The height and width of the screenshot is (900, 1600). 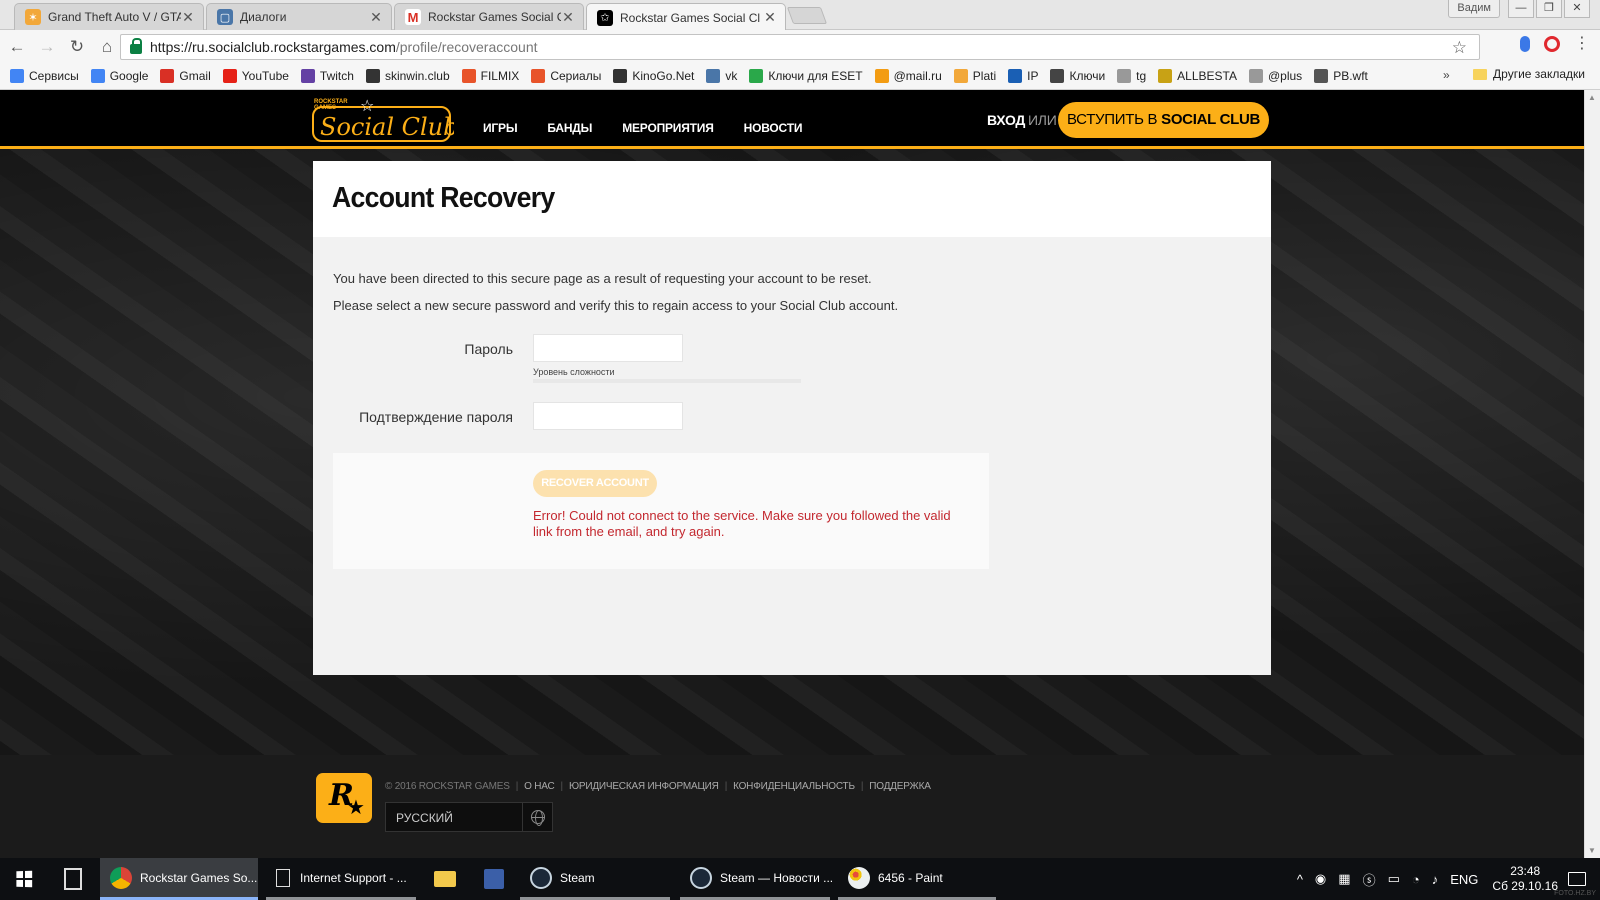 What do you see at coordinates (815, 76) in the screenshot?
I see `bookmark-label: Ключи для ESET` at bounding box center [815, 76].